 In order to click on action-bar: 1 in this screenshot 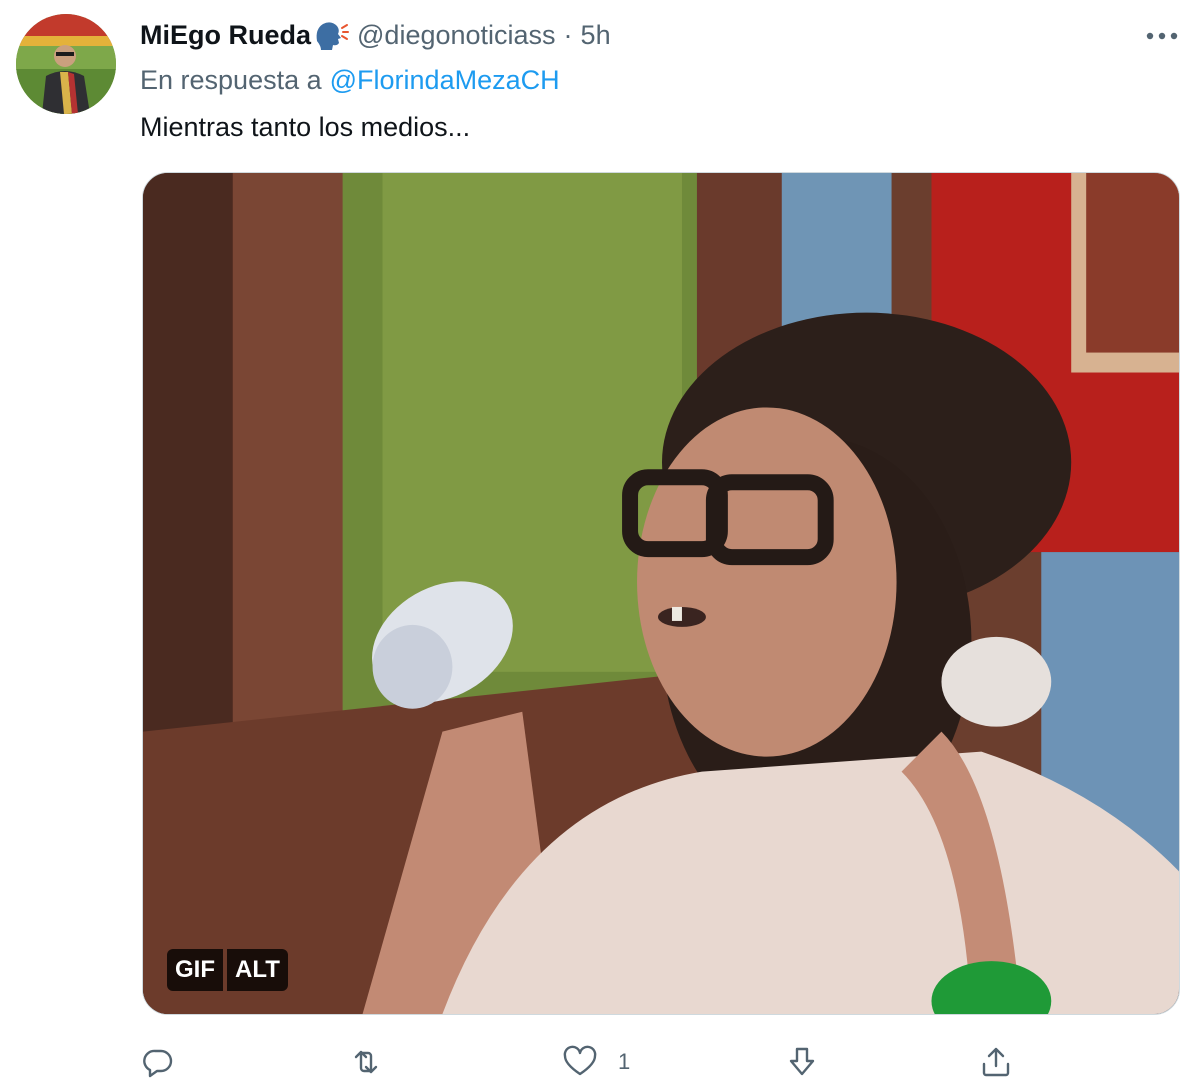, I will do `click(590, 1062)`.